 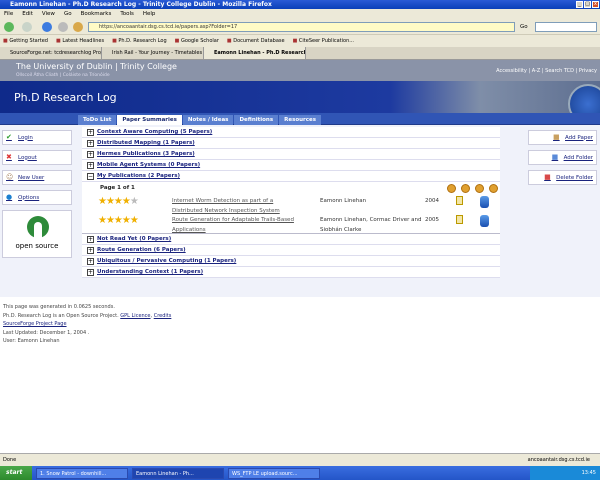 What do you see at coordinates (153, 53) in the screenshot?
I see `browser-tab-irish-rail: Irish Rail - Your Journey - Timetables` at bounding box center [153, 53].